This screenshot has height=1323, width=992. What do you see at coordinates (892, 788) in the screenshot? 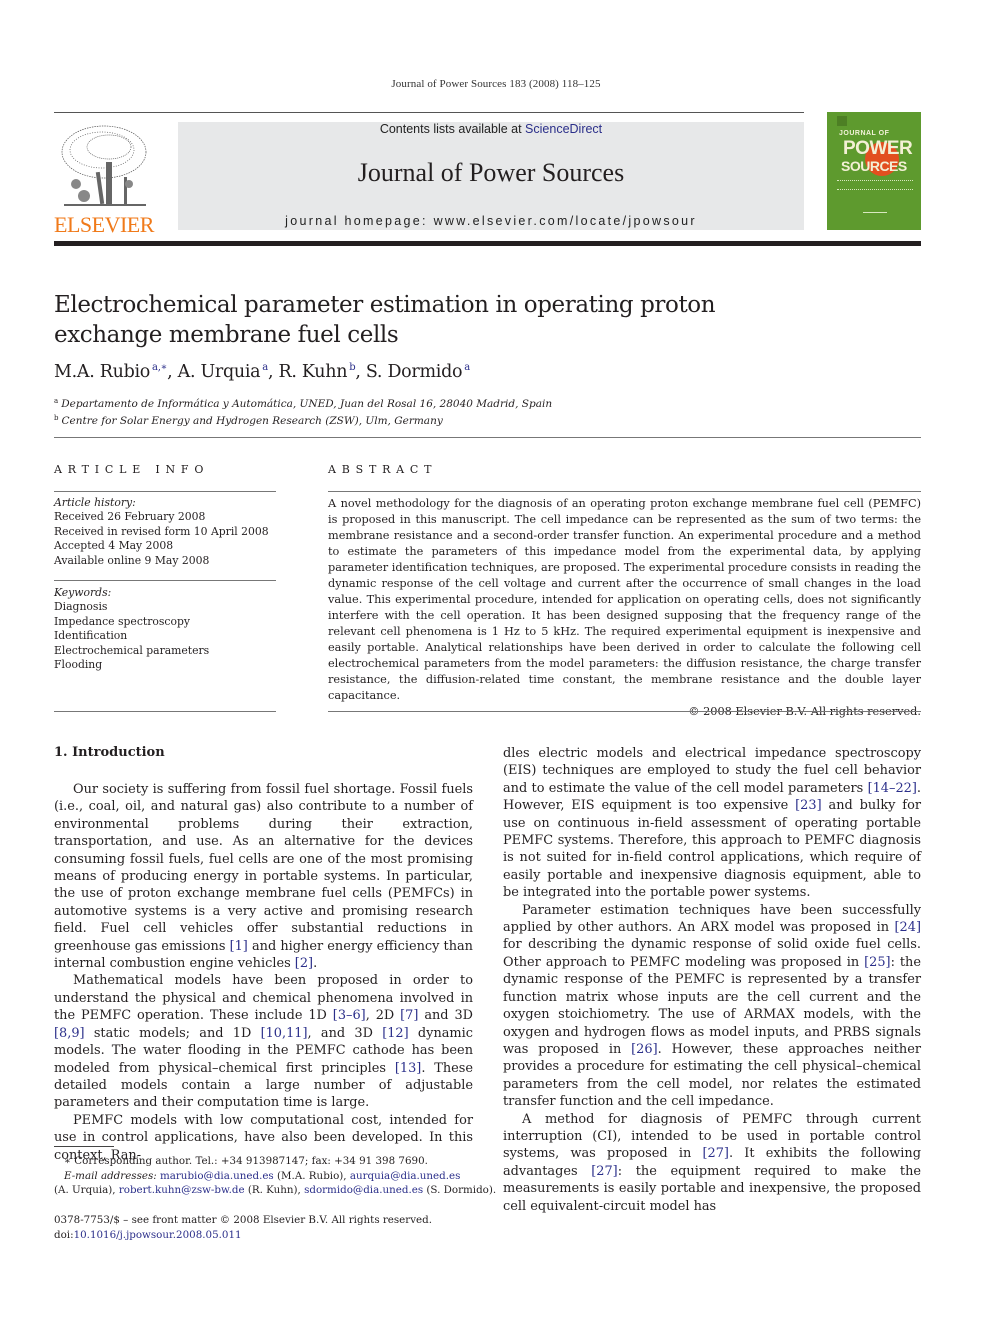
I see `citation-link: [14–22]` at bounding box center [892, 788].